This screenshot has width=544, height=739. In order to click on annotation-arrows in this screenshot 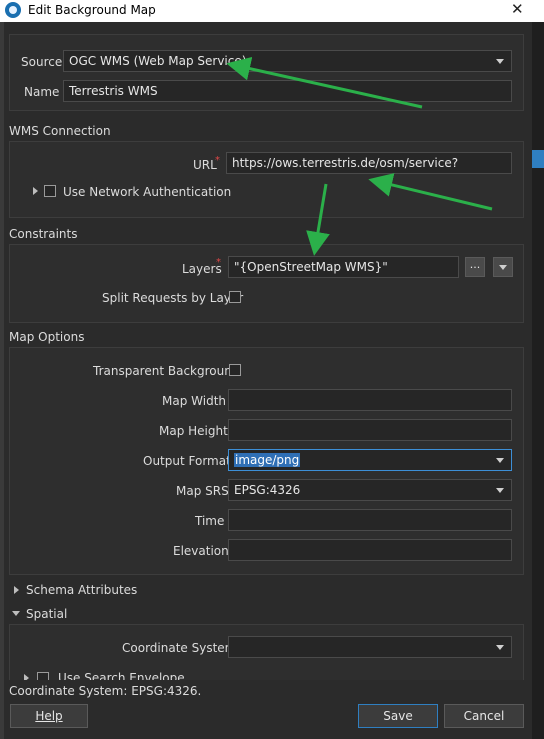, I will do `click(359, 156)`.